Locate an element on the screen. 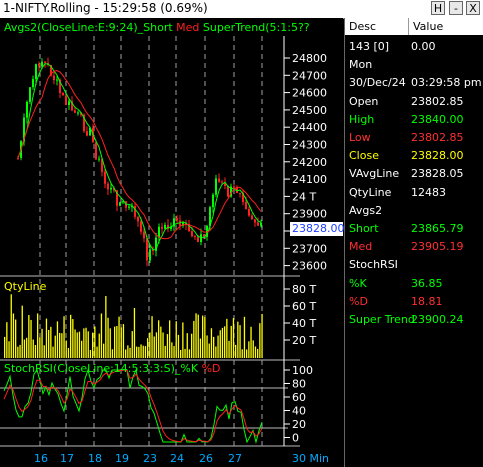  close-button: X is located at coordinates (473, 8).